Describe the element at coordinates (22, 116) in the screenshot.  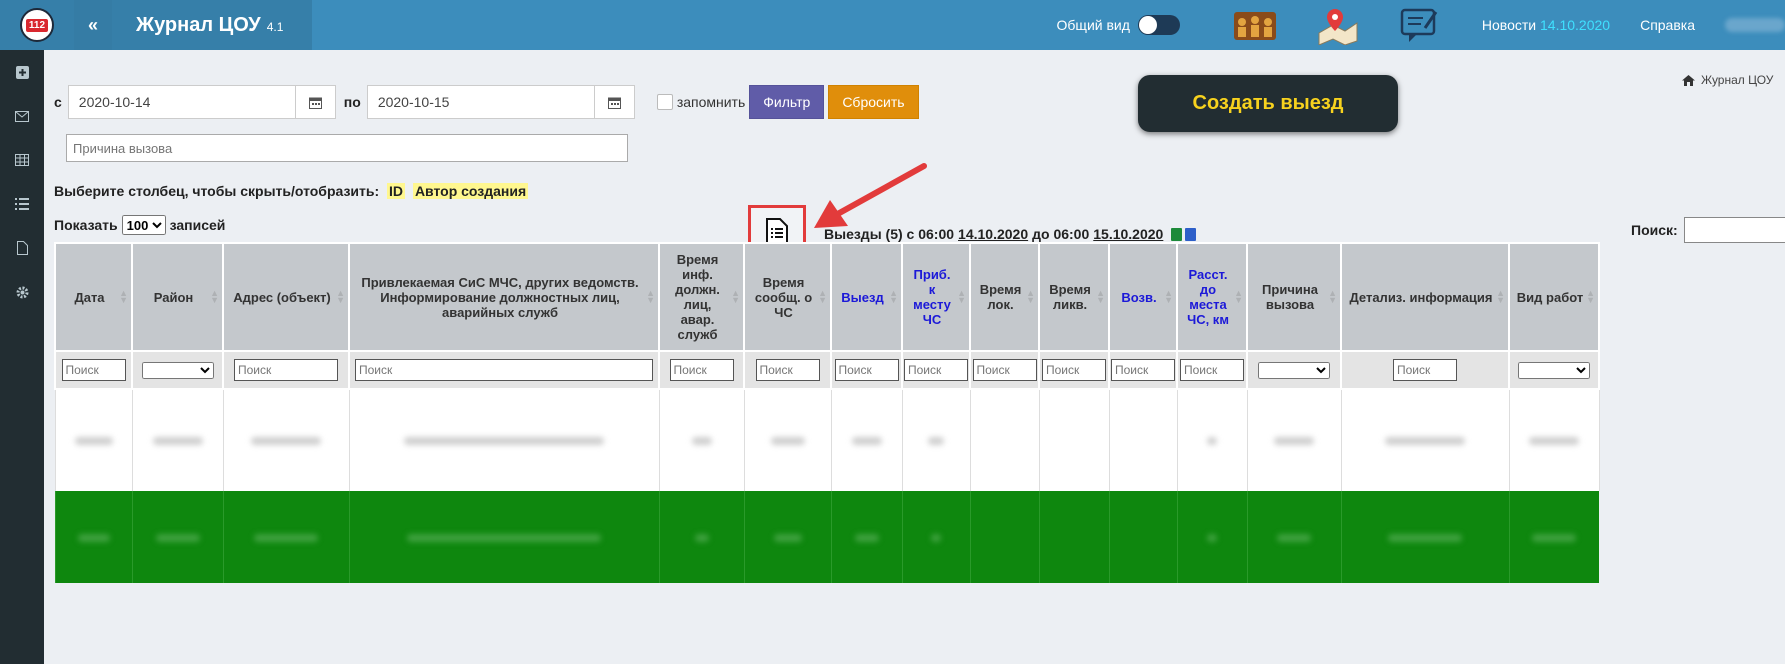
I see `envelope-icon` at that location.